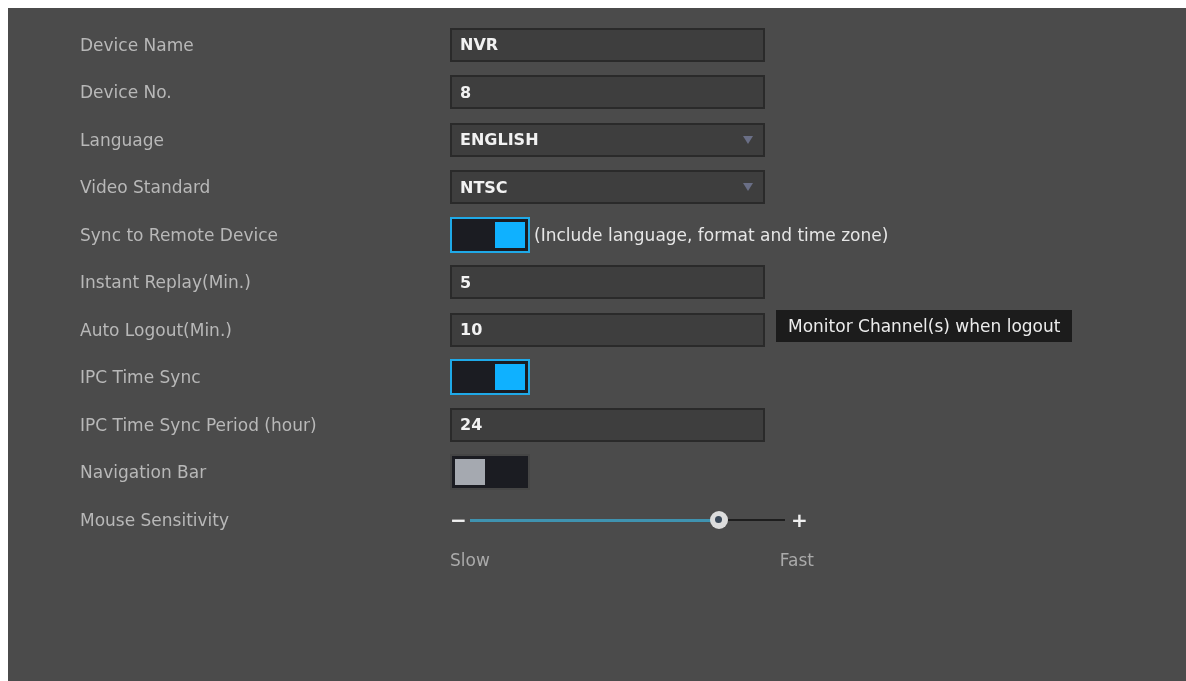 This screenshot has height=681, width=1186. I want to click on field-label: IPC Time Sync Period (hour), so click(199, 424).